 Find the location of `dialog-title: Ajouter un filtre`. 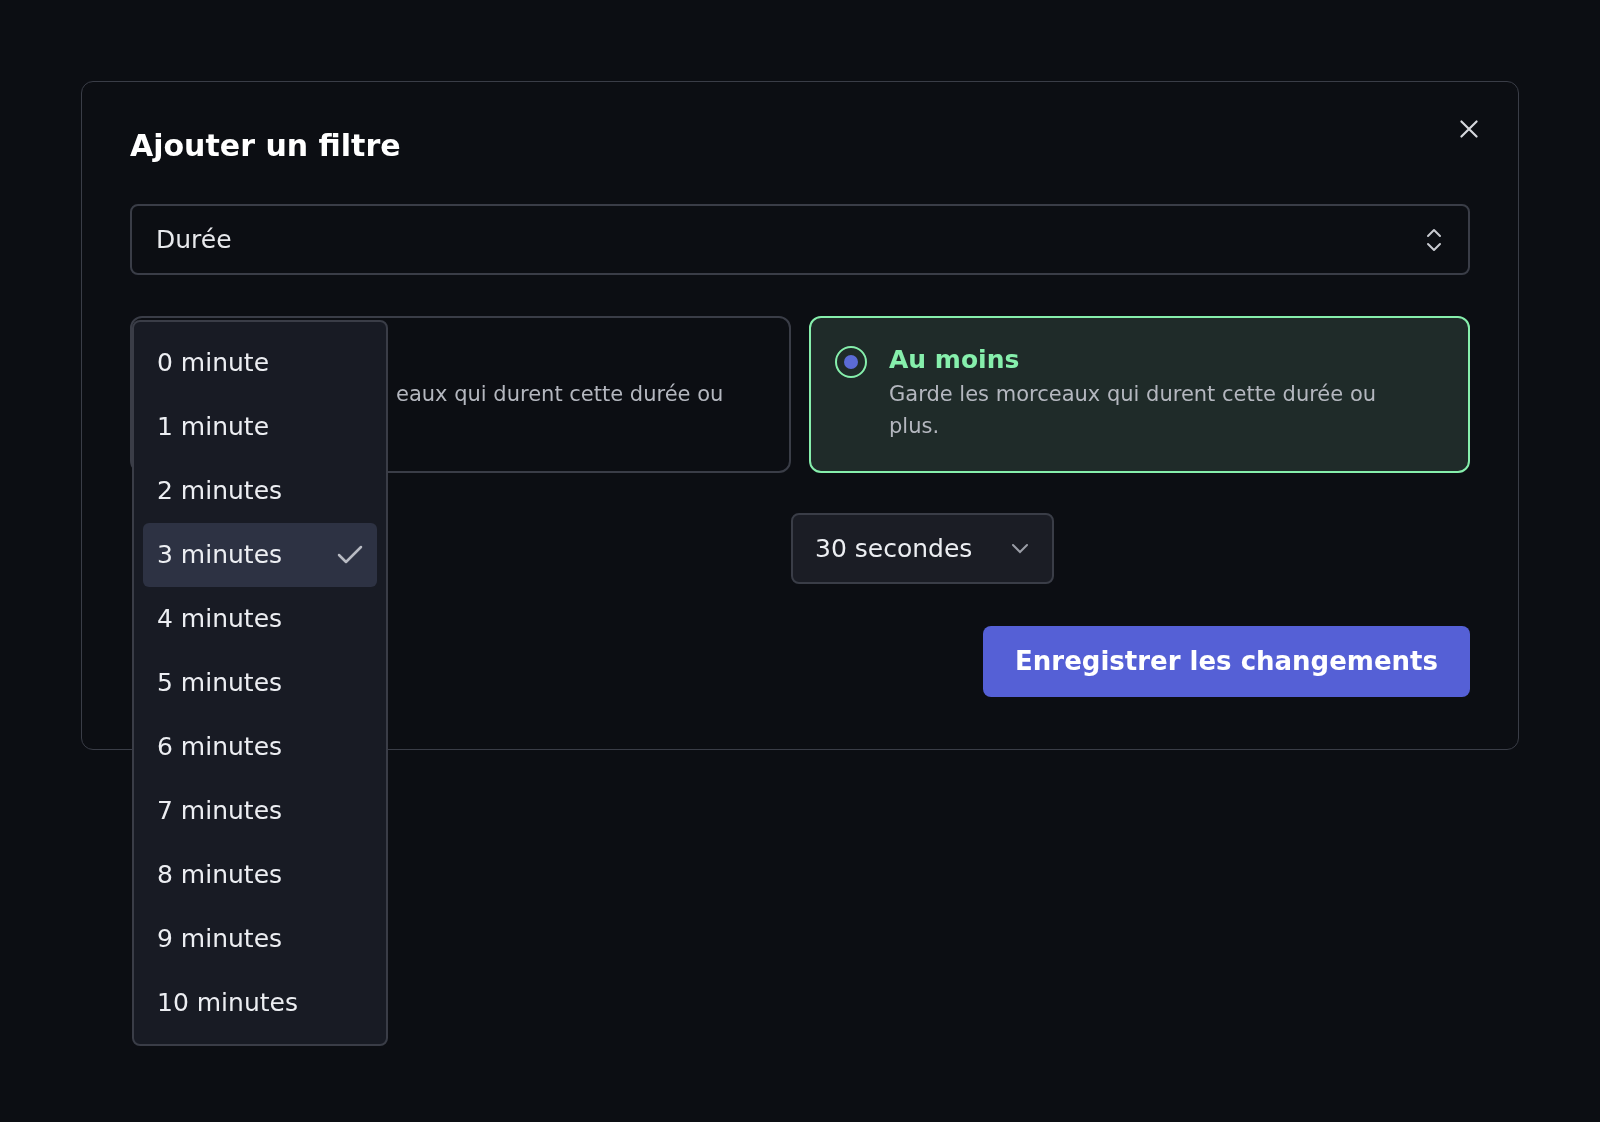

dialog-title: Ajouter un filtre is located at coordinates (266, 146).